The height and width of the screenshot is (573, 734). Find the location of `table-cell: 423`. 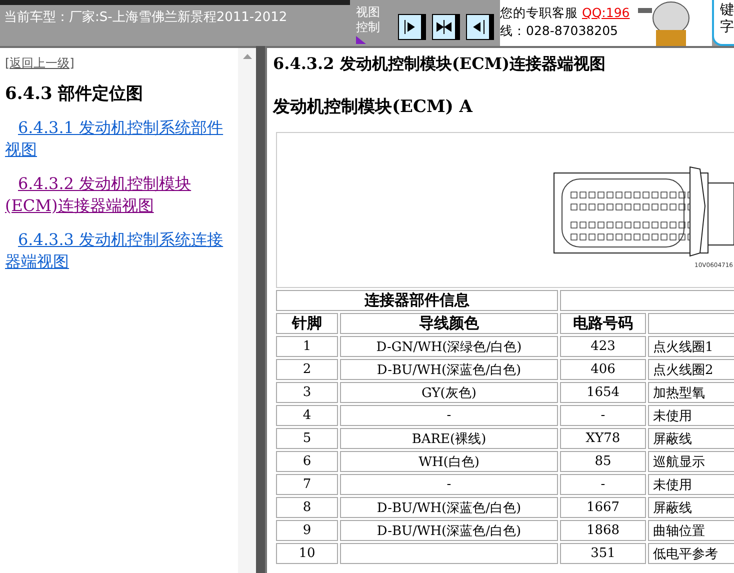

table-cell: 423 is located at coordinates (603, 346).